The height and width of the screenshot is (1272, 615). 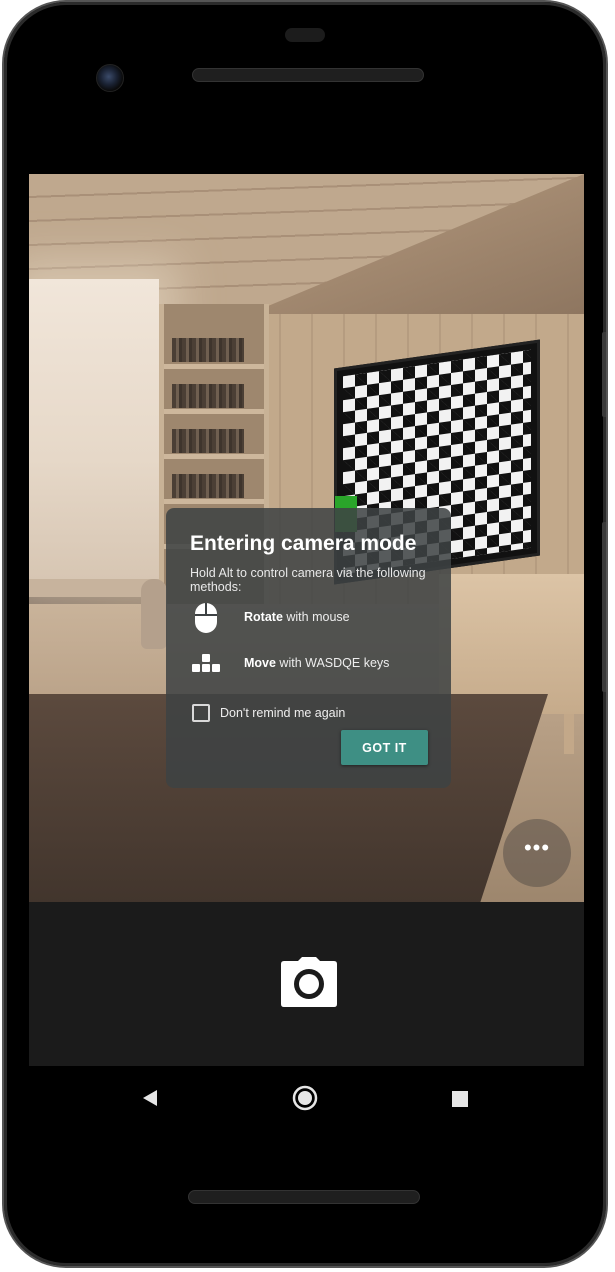 I want to click on bottom-speaker, so click(x=304, y=1197).